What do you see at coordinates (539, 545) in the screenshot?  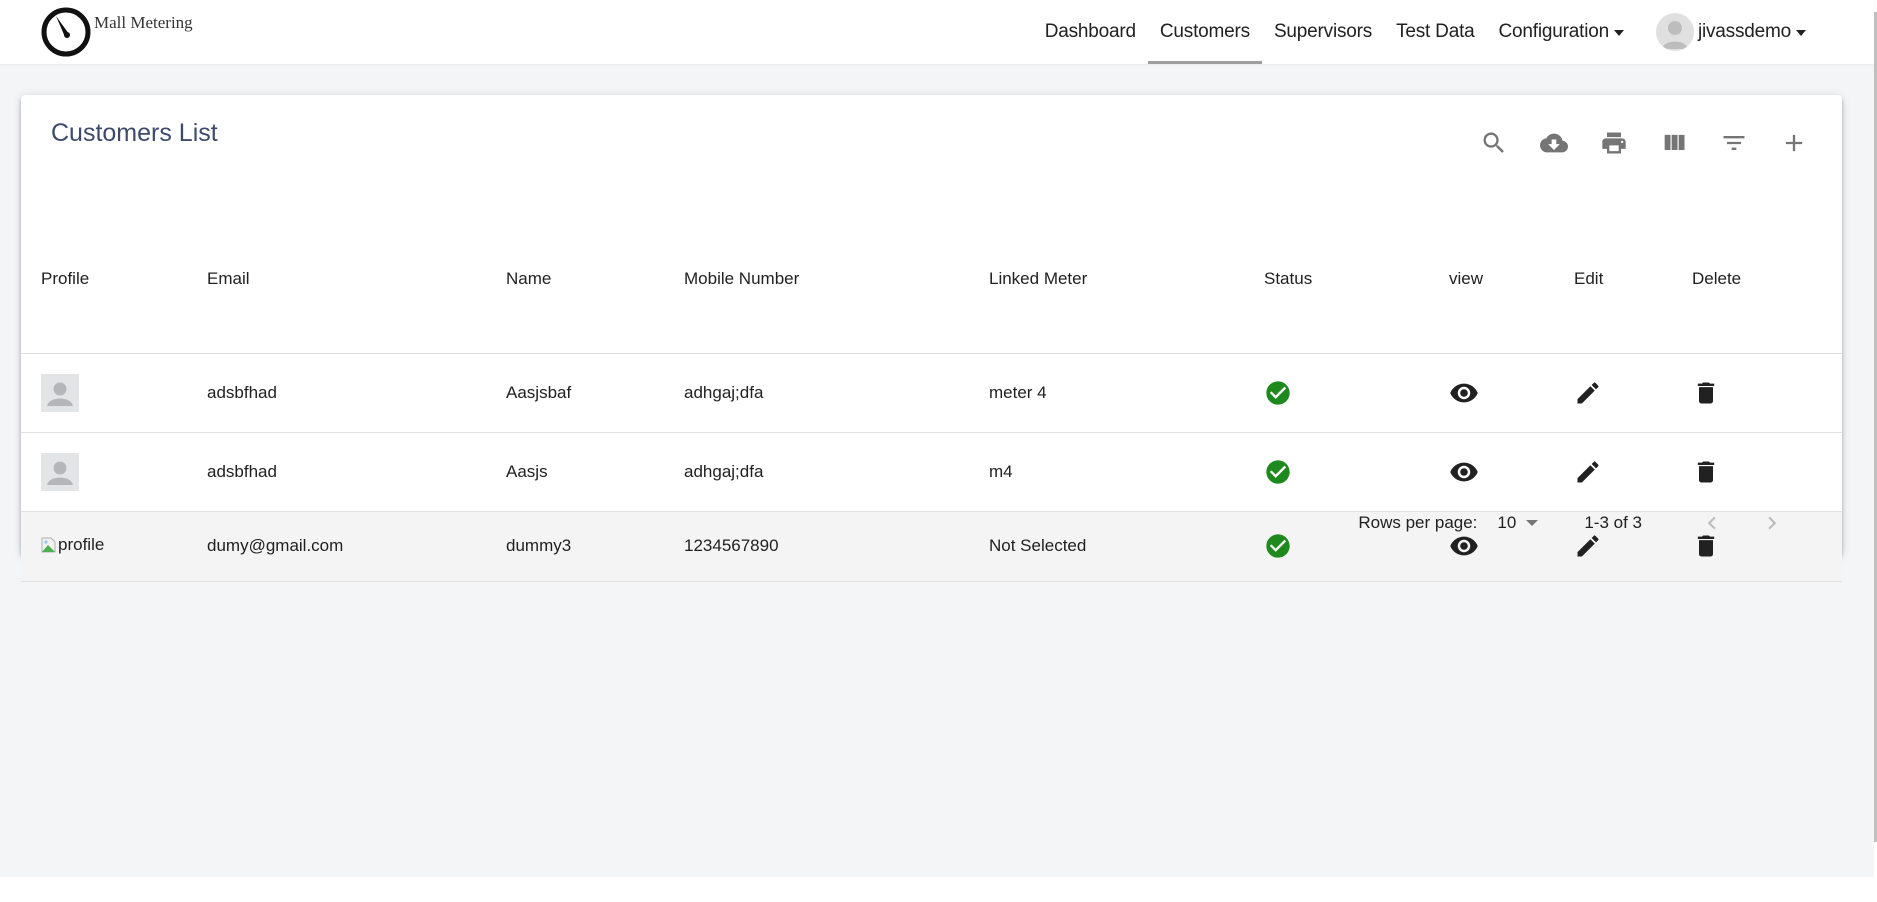 I see `name-cell: dummy3` at bounding box center [539, 545].